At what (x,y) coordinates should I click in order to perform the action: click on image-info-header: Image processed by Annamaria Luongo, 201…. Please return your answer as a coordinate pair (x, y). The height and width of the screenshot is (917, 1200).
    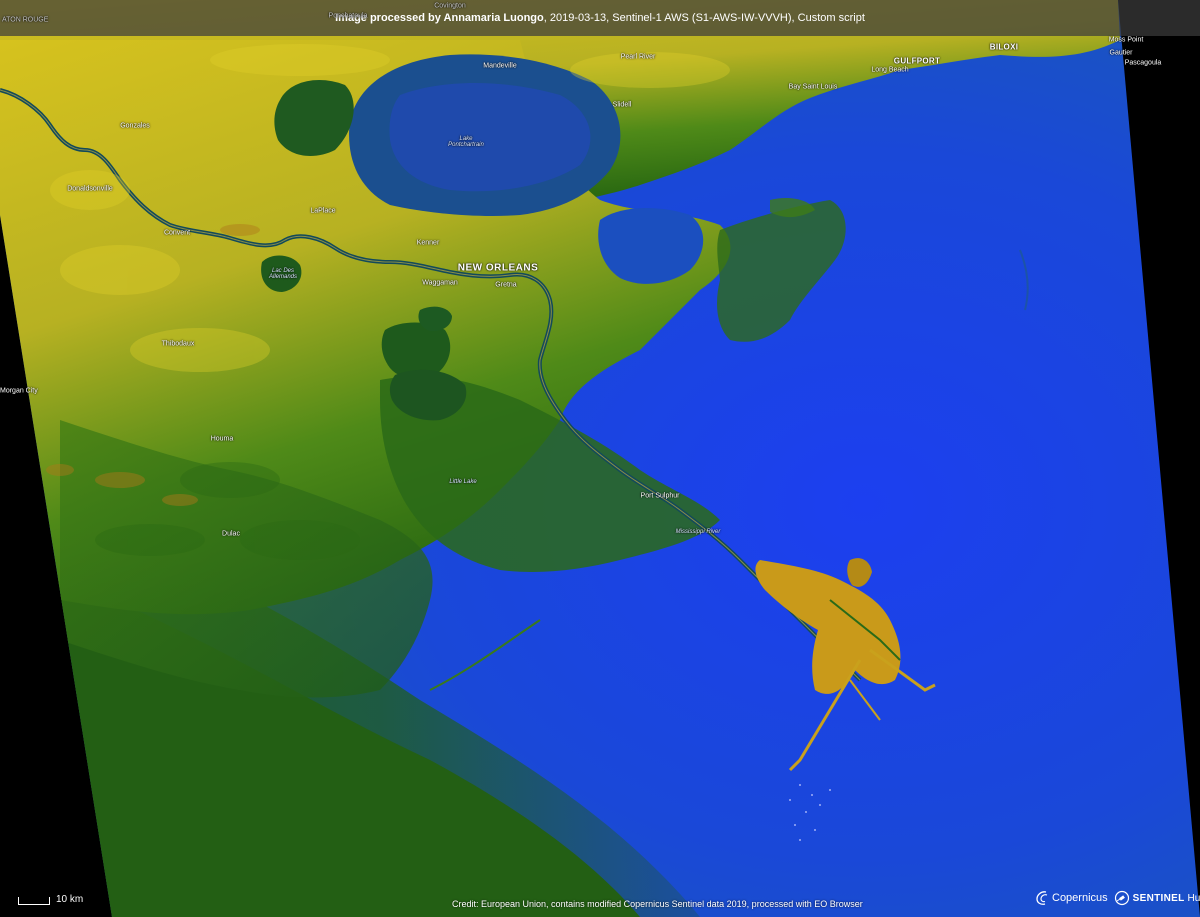
    Looking at the image, I should click on (600, 18).